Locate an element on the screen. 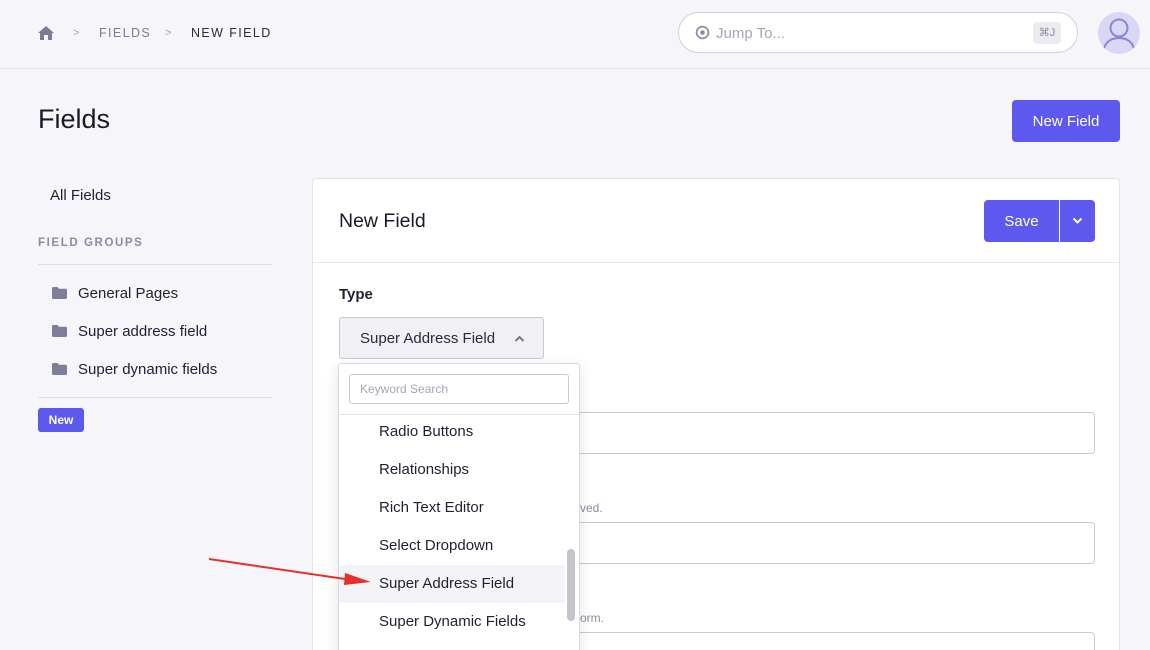  keyword-search-input is located at coordinates (459, 389).